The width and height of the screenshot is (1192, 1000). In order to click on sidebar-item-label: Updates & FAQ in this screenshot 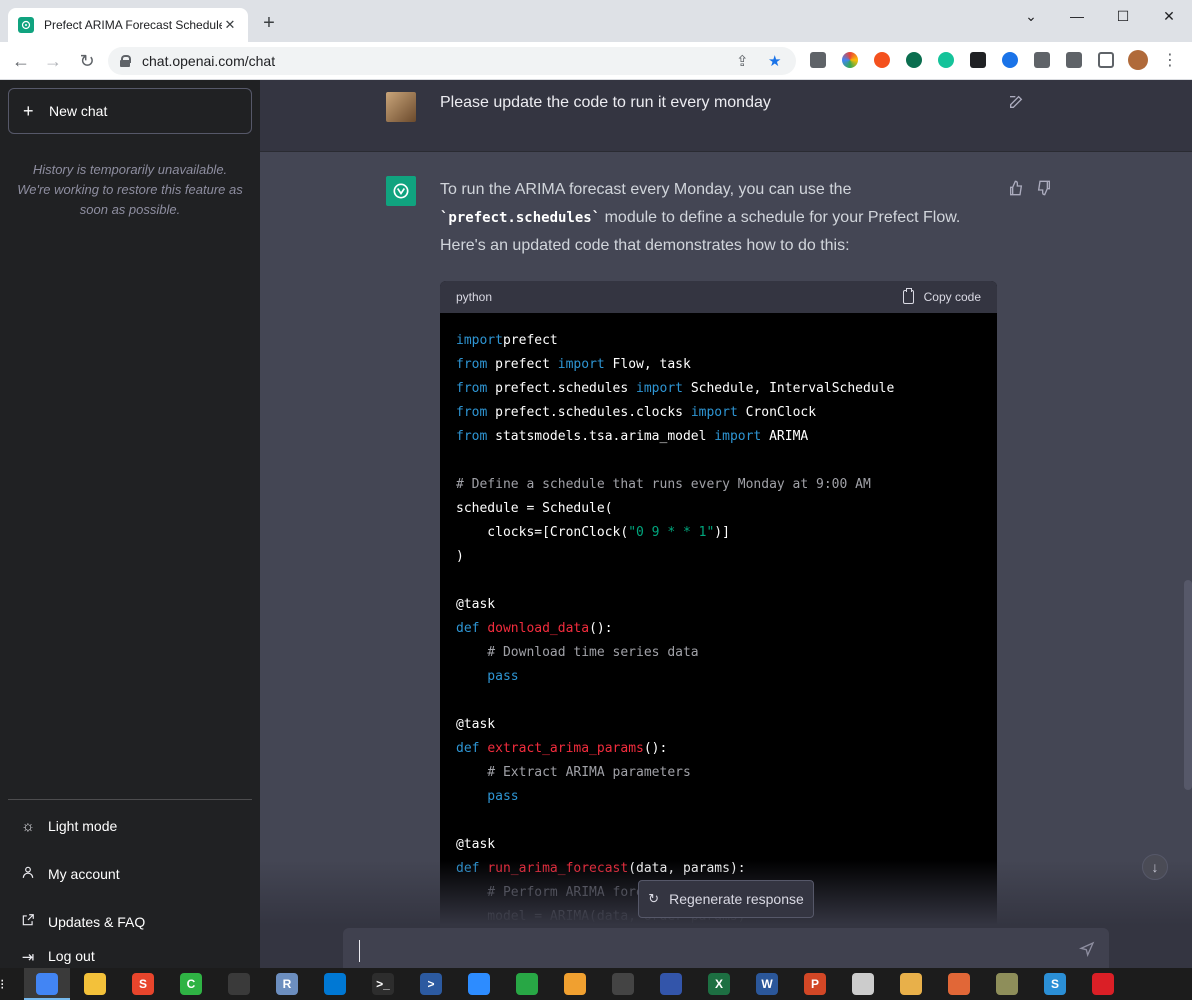, I will do `click(97, 922)`.